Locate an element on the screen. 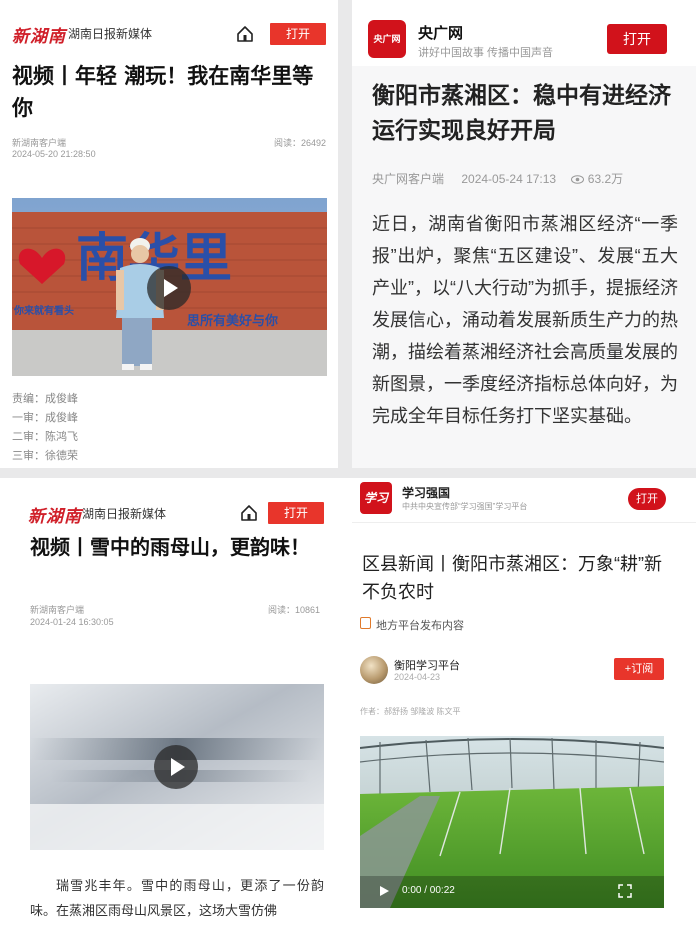 This screenshot has width=696, height=928. read-count: 阅读：10861 is located at coordinates (294, 610).